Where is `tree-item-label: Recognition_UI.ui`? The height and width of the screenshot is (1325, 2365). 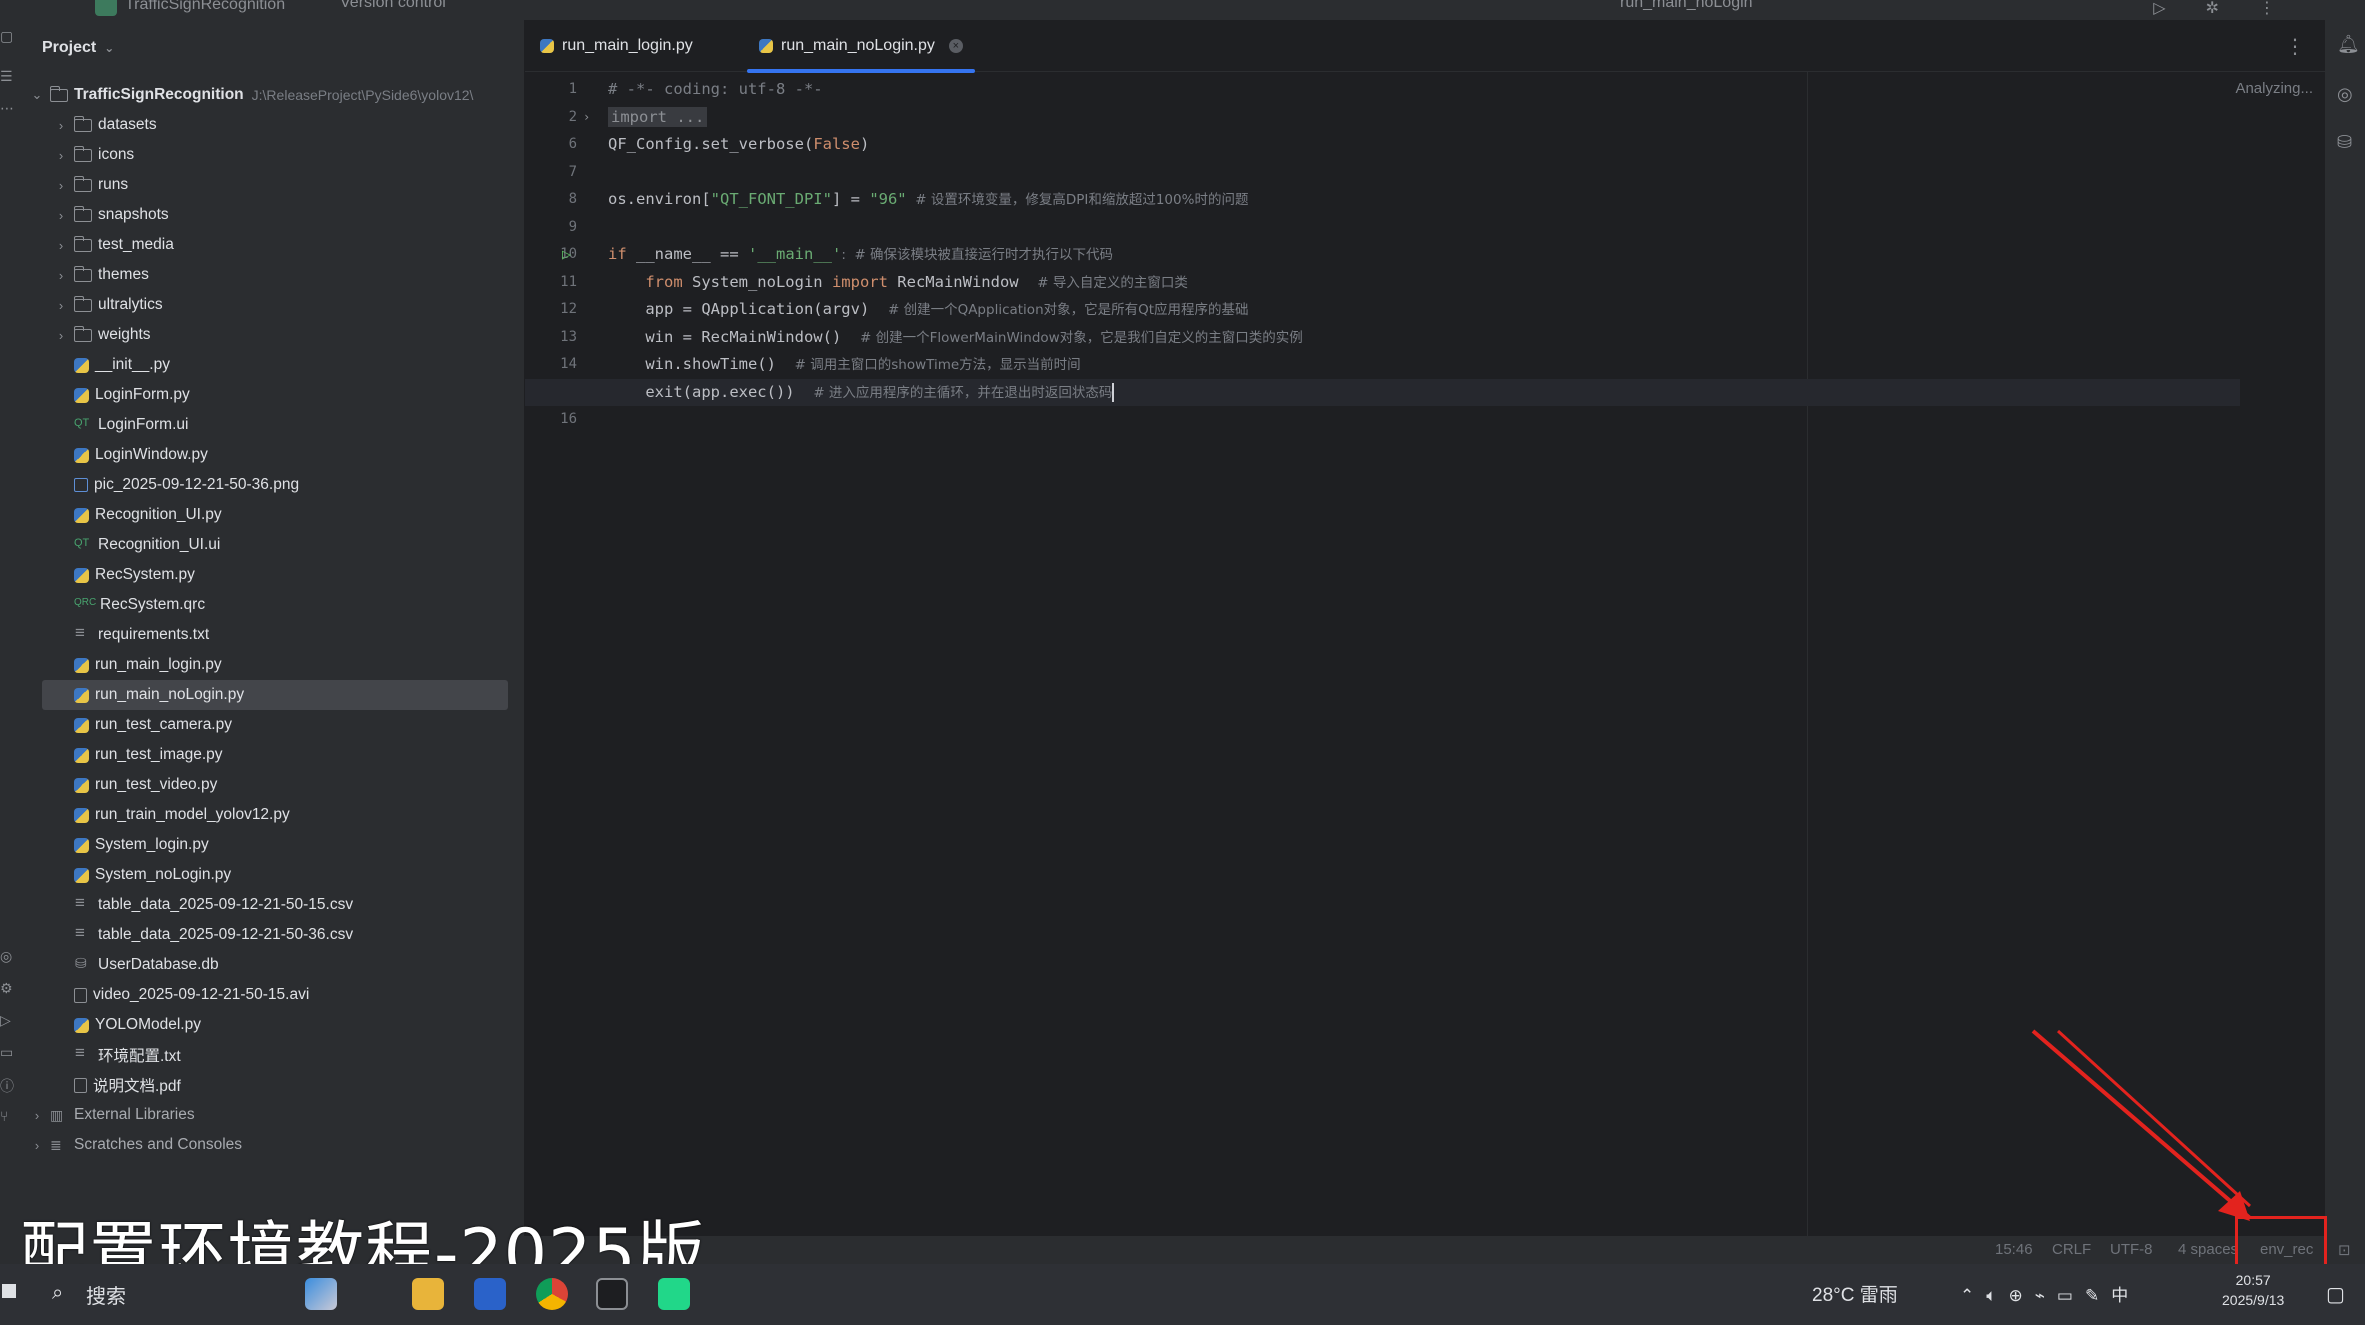
tree-item-label: Recognition_UI.ui is located at coordinates (159, 544).